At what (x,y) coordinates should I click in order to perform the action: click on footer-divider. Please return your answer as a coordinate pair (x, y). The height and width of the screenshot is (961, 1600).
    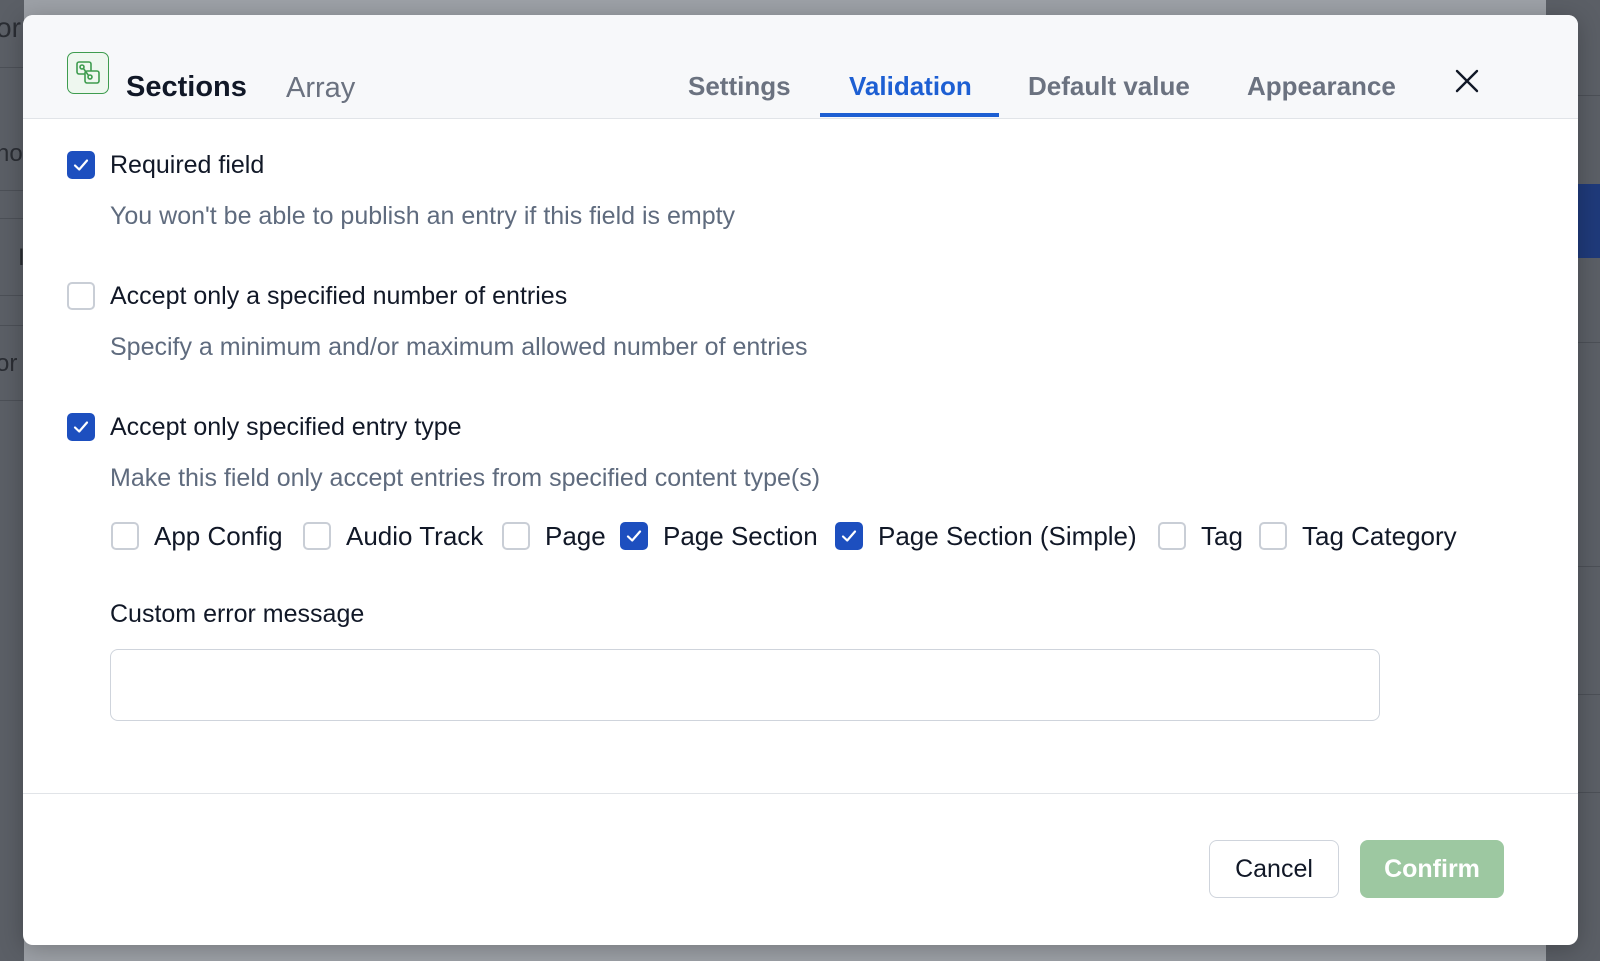
    Looking at the image, I should click on (800, 793).